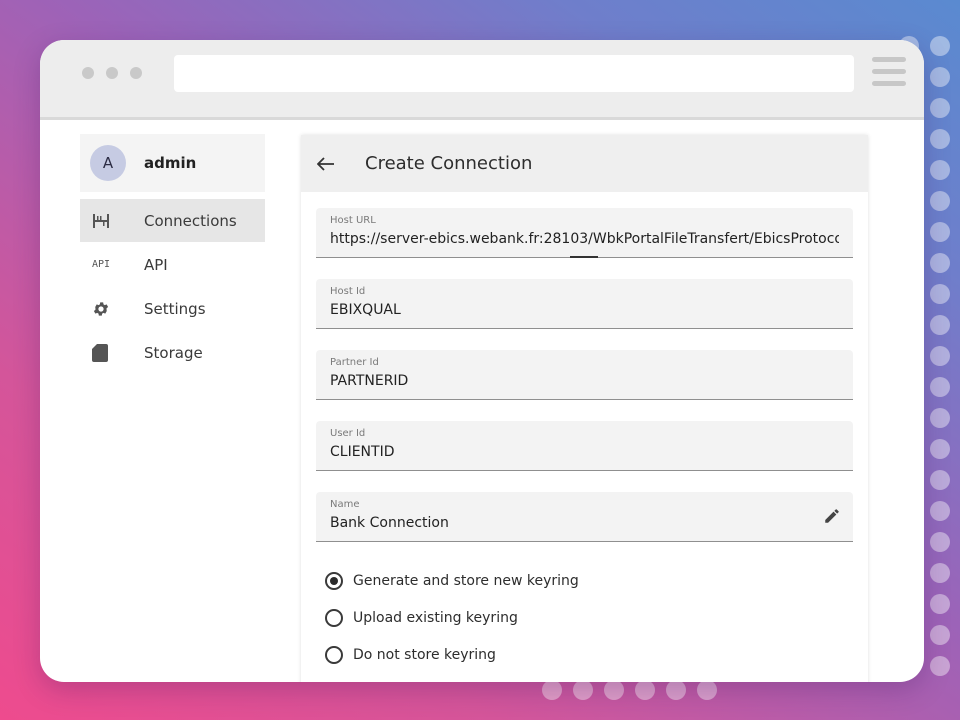  What do you see at coordinates (584, 310) in the screenshot?
I see `host-id-input: EBIXQUAL` at bounding box center [584, 310].